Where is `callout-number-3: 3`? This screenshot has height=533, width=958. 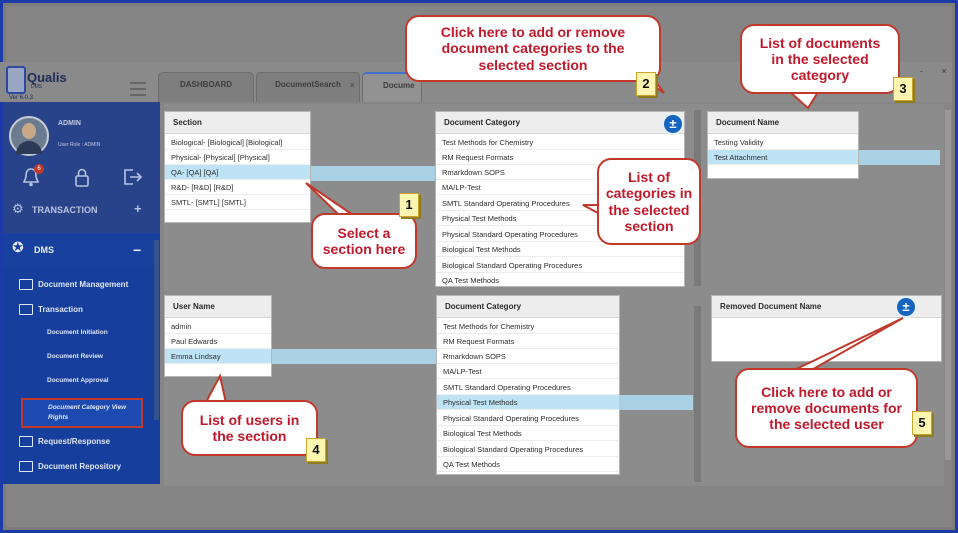 callout-number-3: 3 is located at coordinates (903, 89).